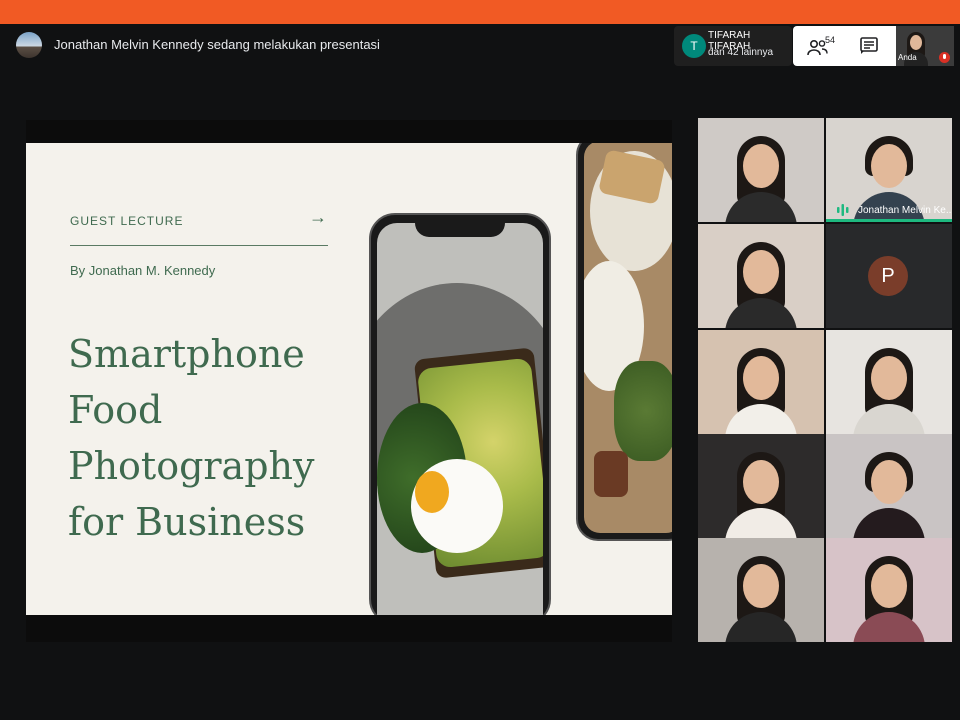 The height and width of the screenshot is (720, 960). What do you see at coordinates (694, 46) in the screenshot?
I see `participant-avatar: T` at bounding box center [694, 46].